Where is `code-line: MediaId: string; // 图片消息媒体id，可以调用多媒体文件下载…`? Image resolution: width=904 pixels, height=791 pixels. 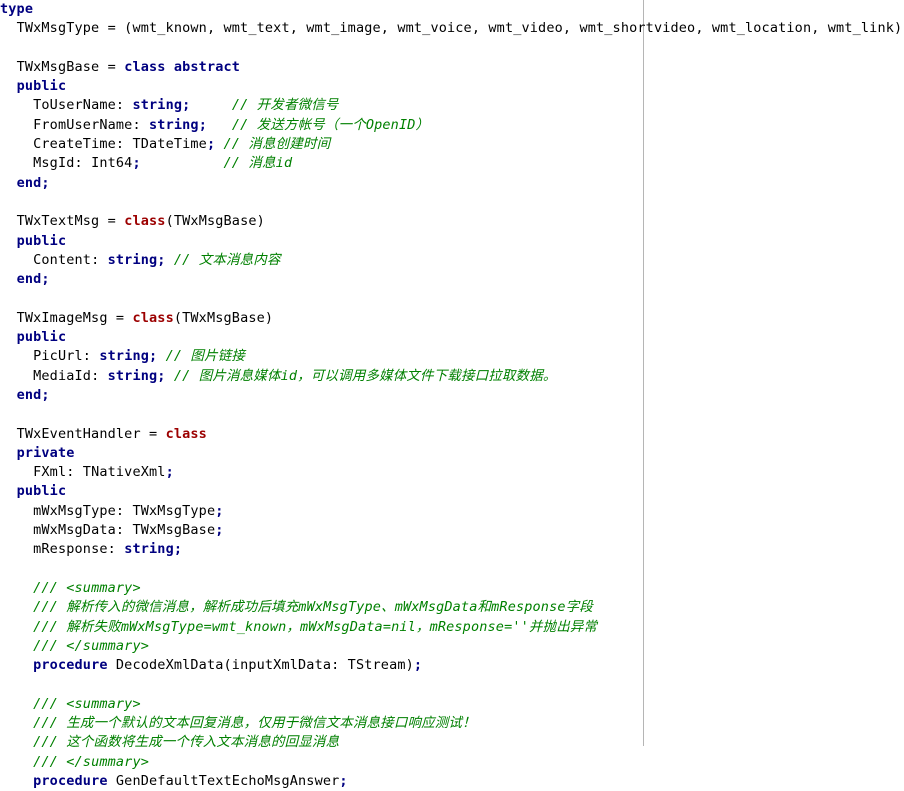
code-line: MediaId: string; // 图片消息媒体id，可以调用多媒体文件下载… is located at coordinates (452, 376).